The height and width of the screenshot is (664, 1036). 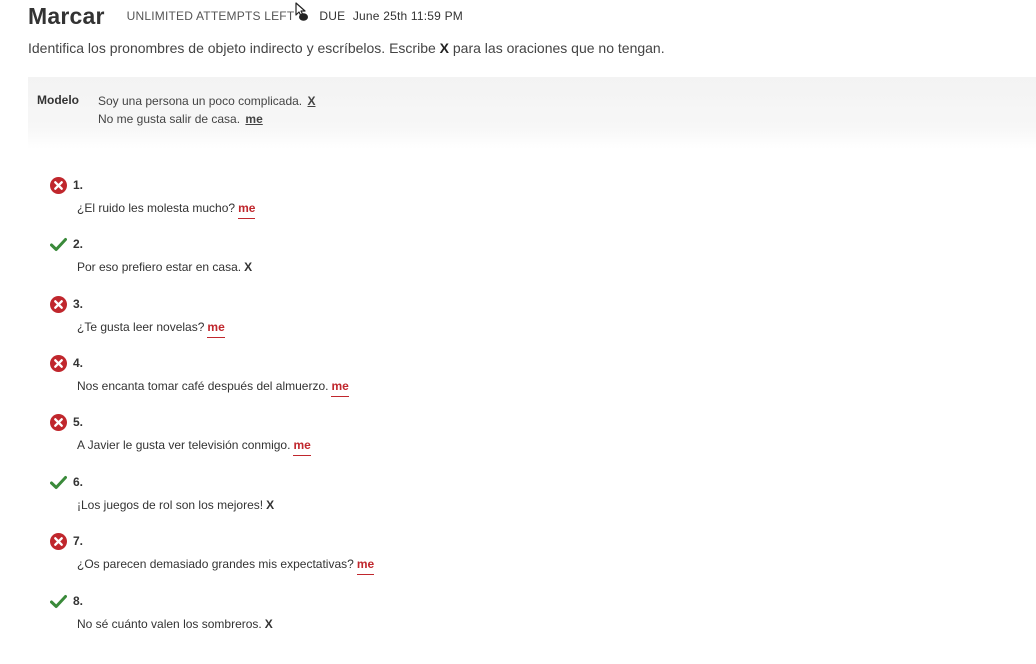 I want to click on question-header: 3., so click(x=66, y=304).